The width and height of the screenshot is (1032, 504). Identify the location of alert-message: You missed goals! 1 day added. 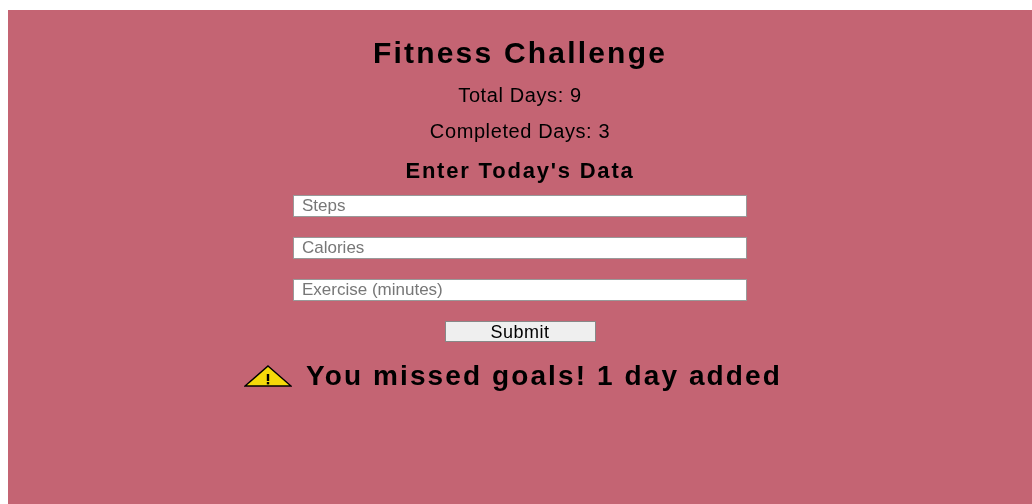
(544, 376).